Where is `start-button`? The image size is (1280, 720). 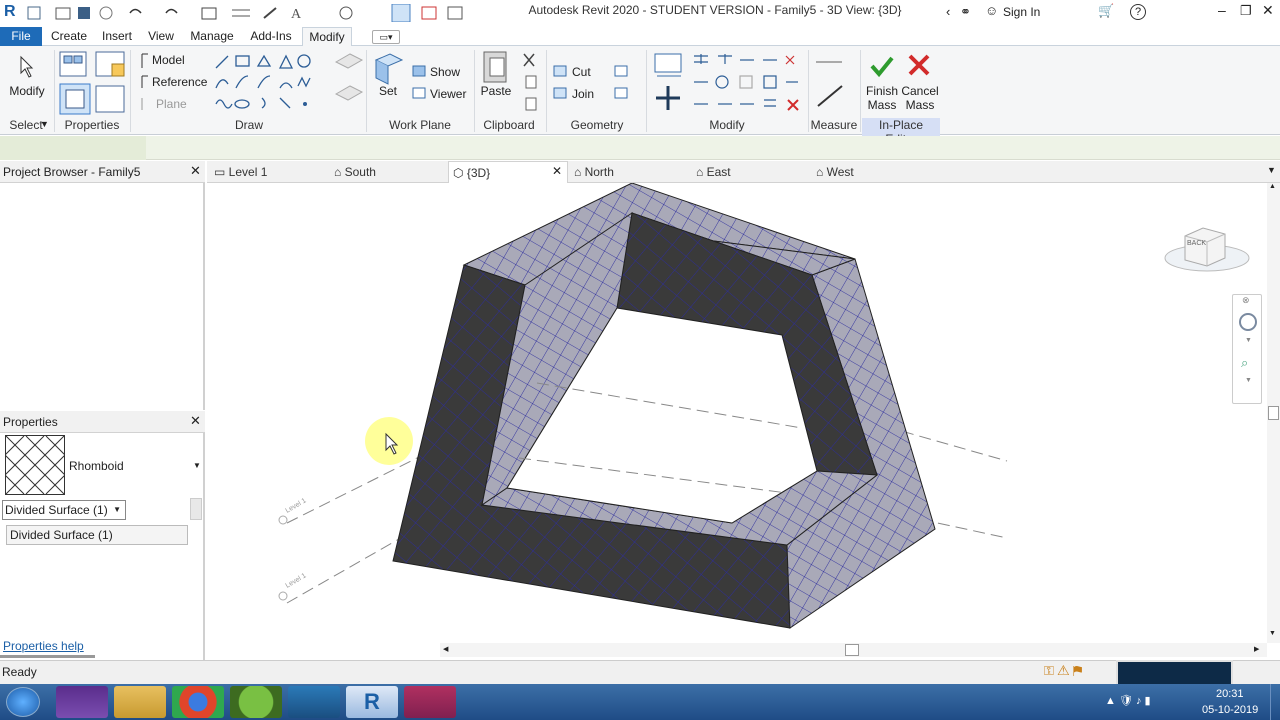
start-button is located at coordinates (23, 702).